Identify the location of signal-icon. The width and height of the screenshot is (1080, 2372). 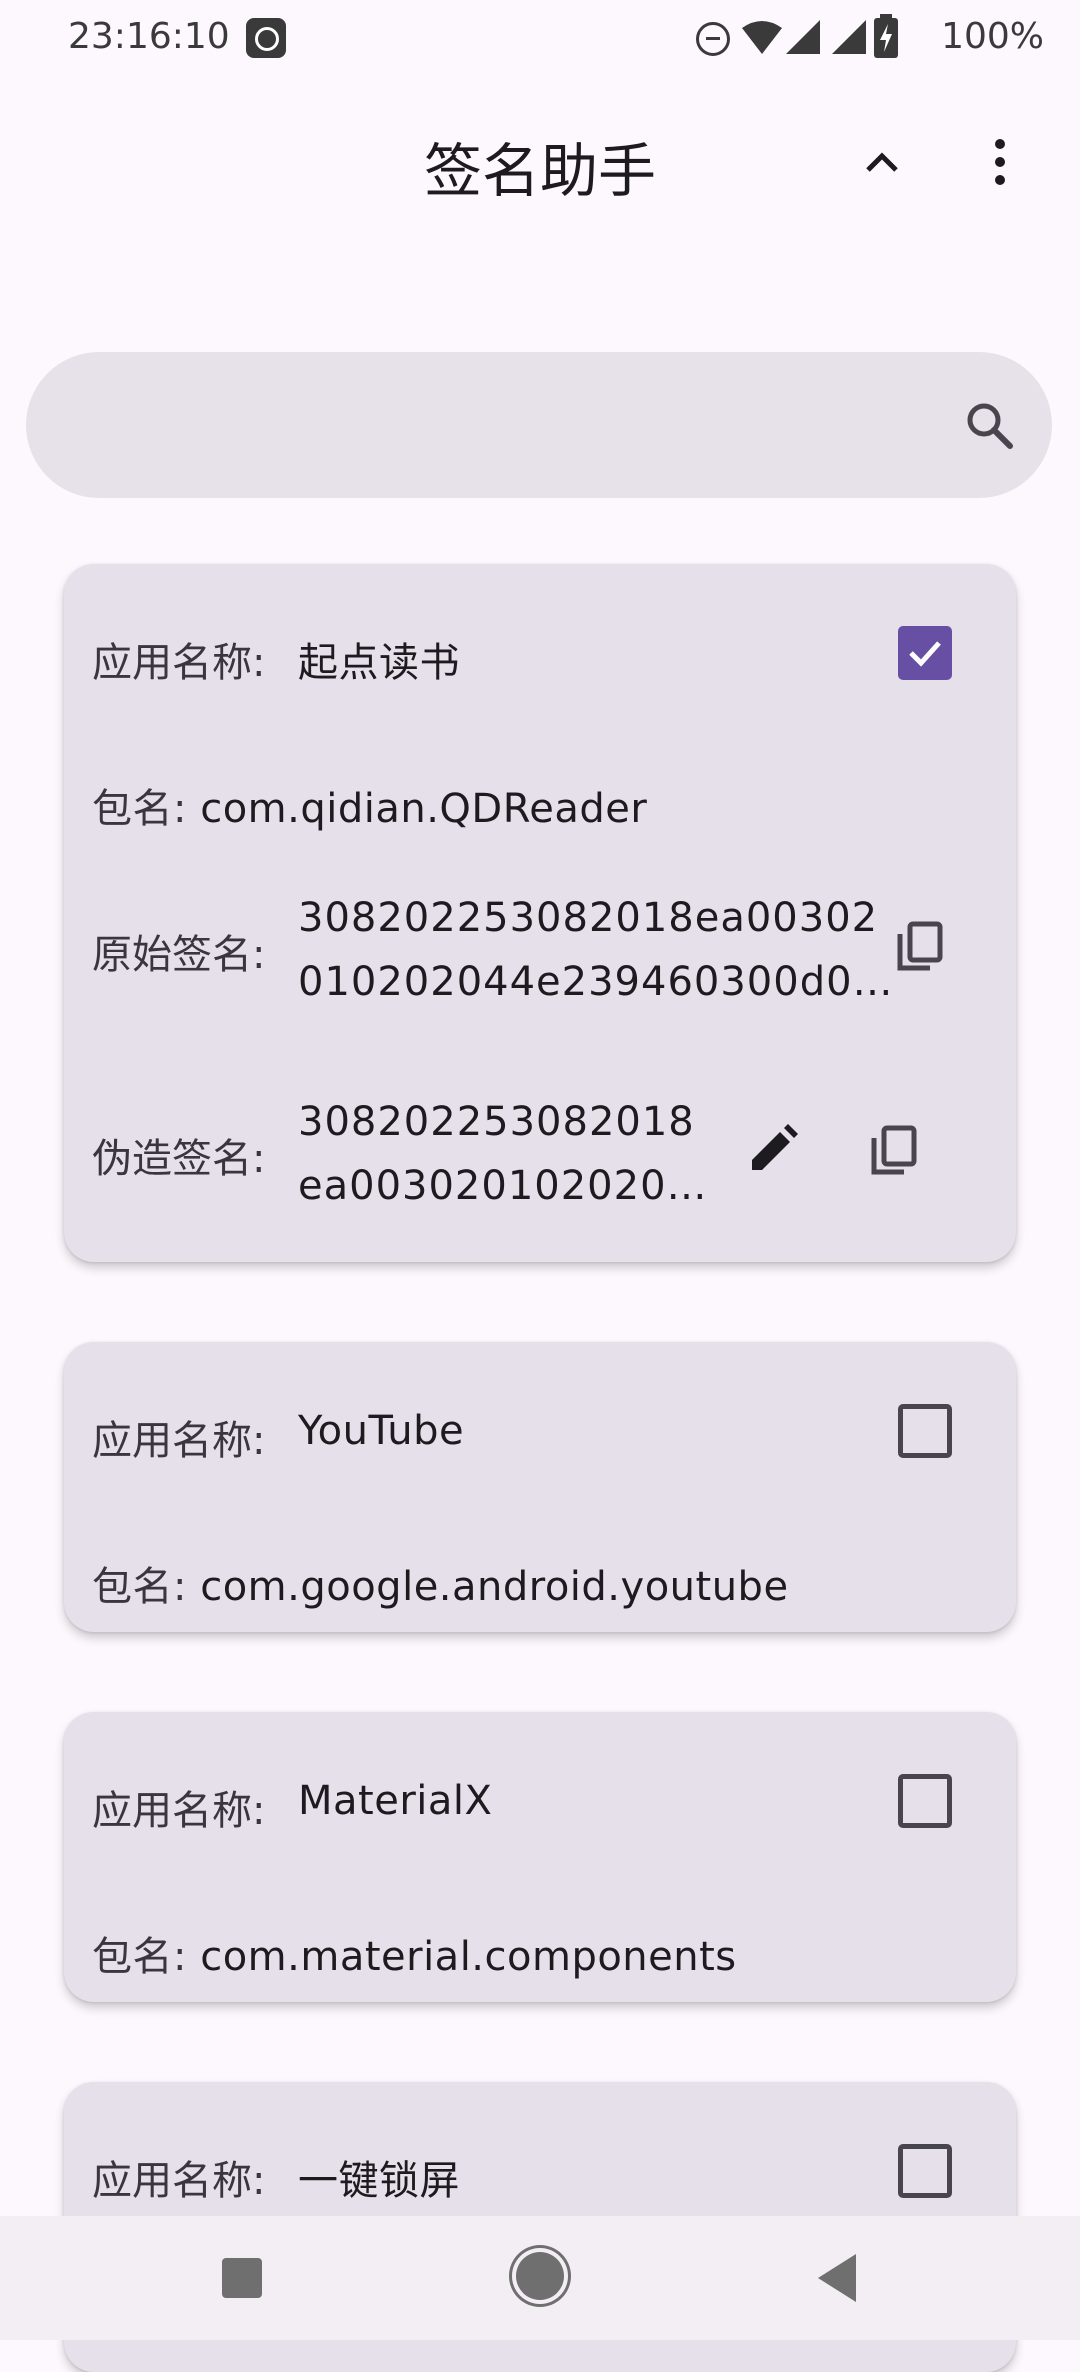
(826, 37).